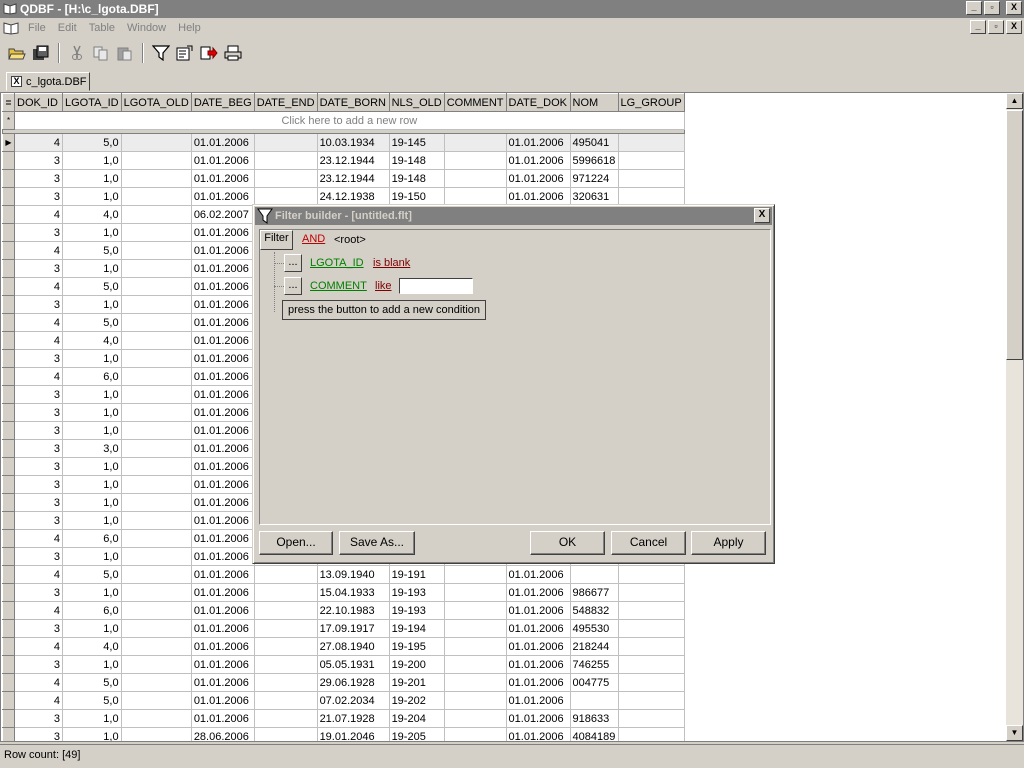  Describe the element at coordinates (349, 120) in the screenshot. I see `new-row-prompt: Click here to add a new row` at that location.